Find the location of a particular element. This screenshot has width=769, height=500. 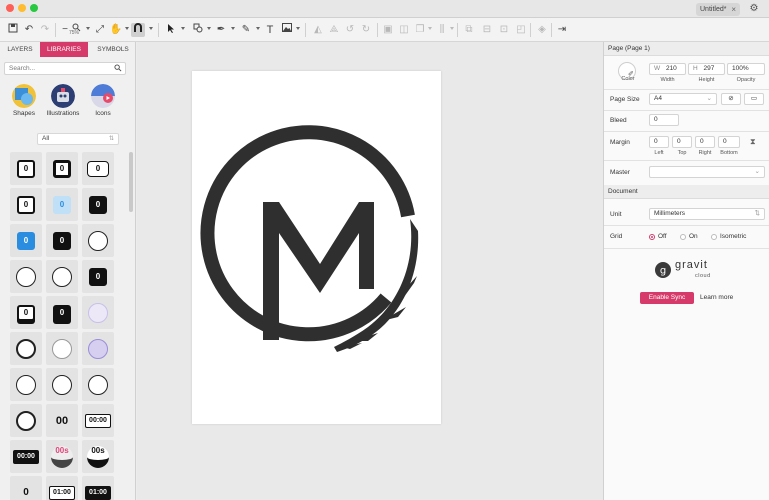

enable-sync-button: Enable Sync is located at coordinates (667, 298).